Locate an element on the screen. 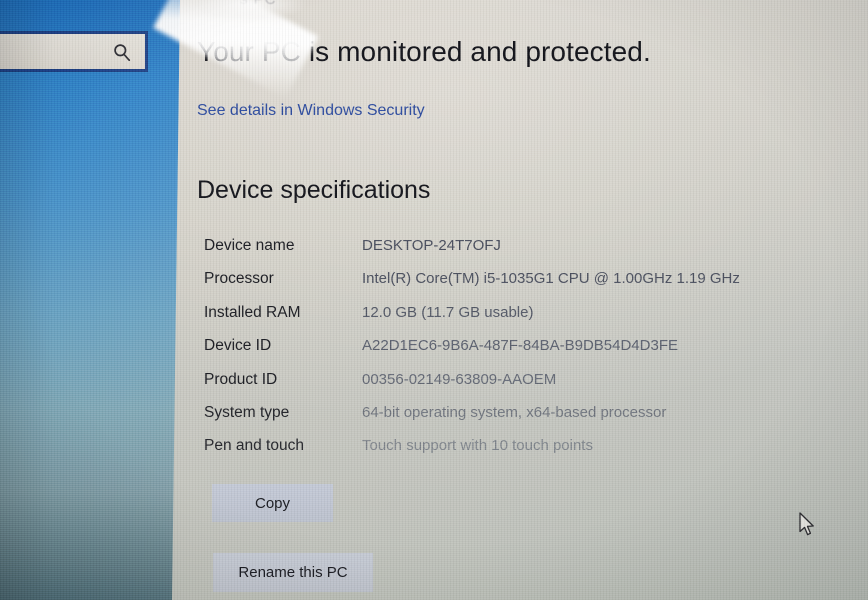 The width and height of the screenshot is (868, 600). copy-button: Copy is located at coordinates (272, 503).